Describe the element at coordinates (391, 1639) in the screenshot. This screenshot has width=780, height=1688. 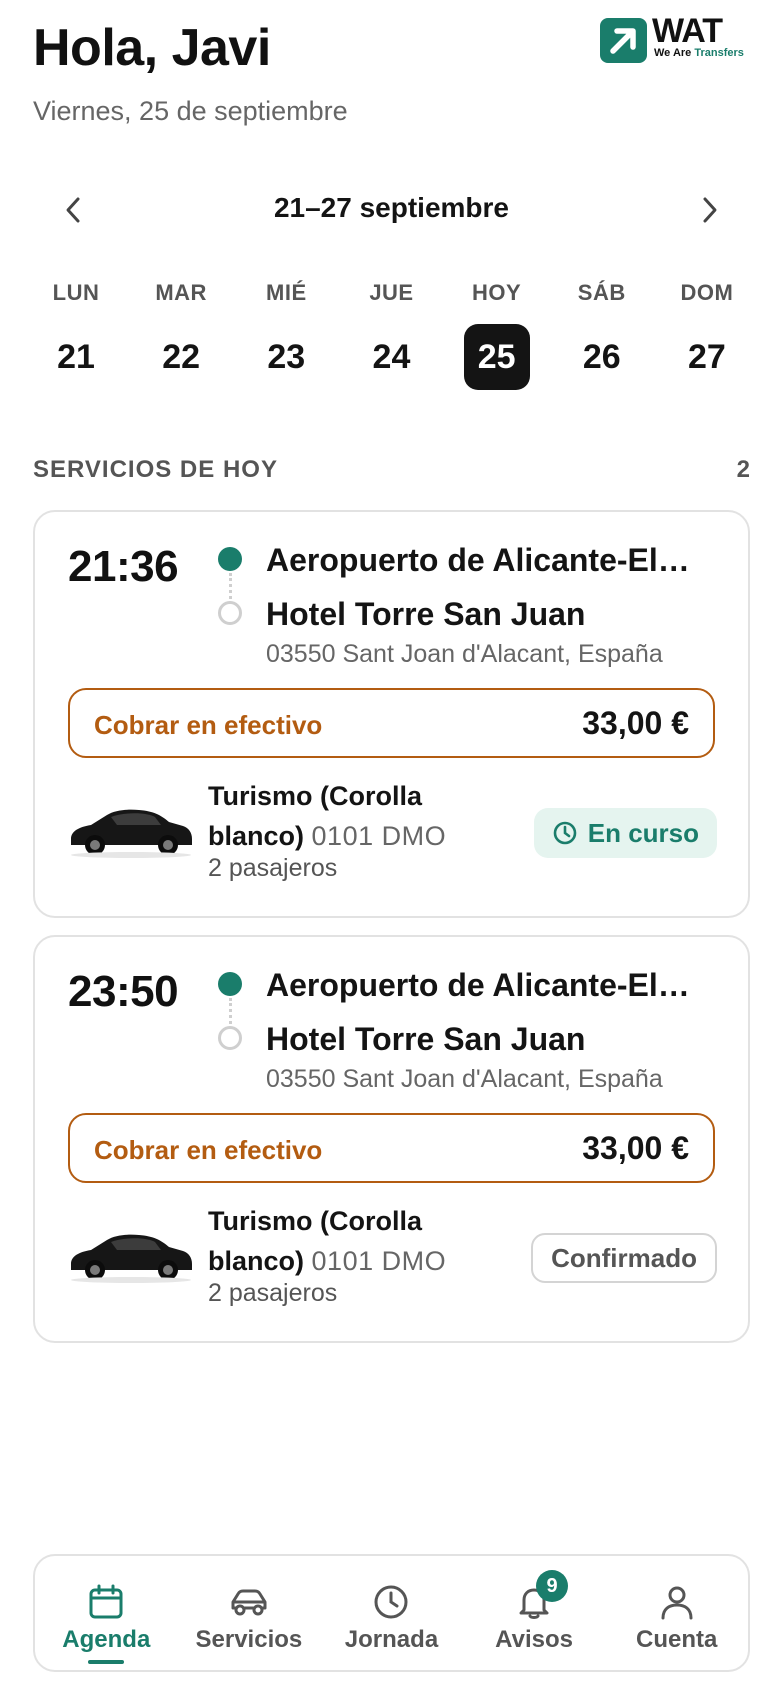
I see `tab-label: Jornada` at that location.